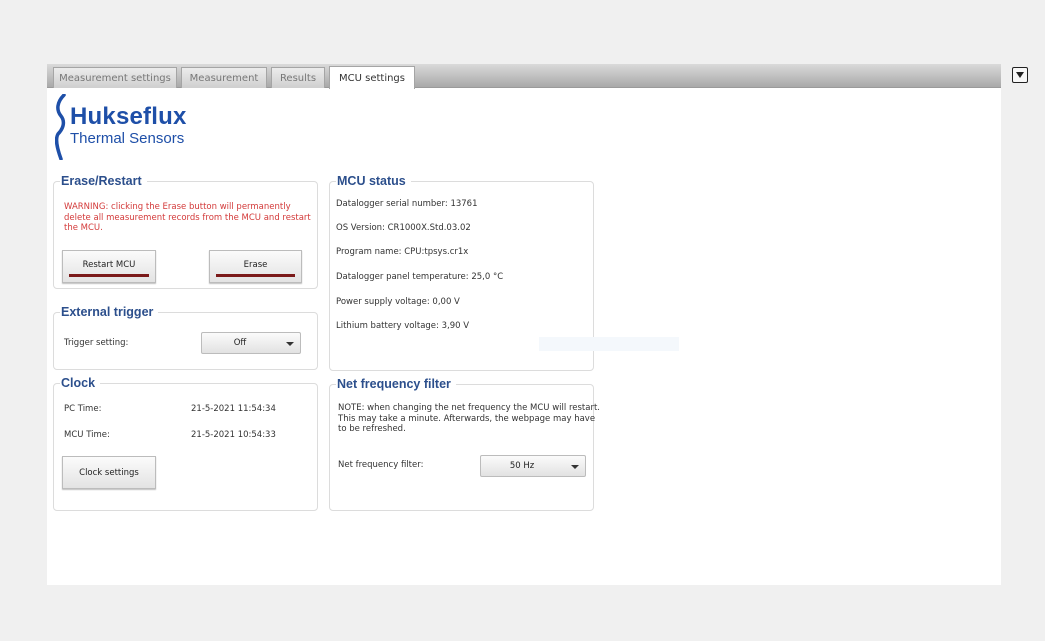  What do you see at coordinates (233, 435) in the screenshot?
I see `mcu-time-value: 21-5-2021 10:54:33` at bounding box center [233, 435].